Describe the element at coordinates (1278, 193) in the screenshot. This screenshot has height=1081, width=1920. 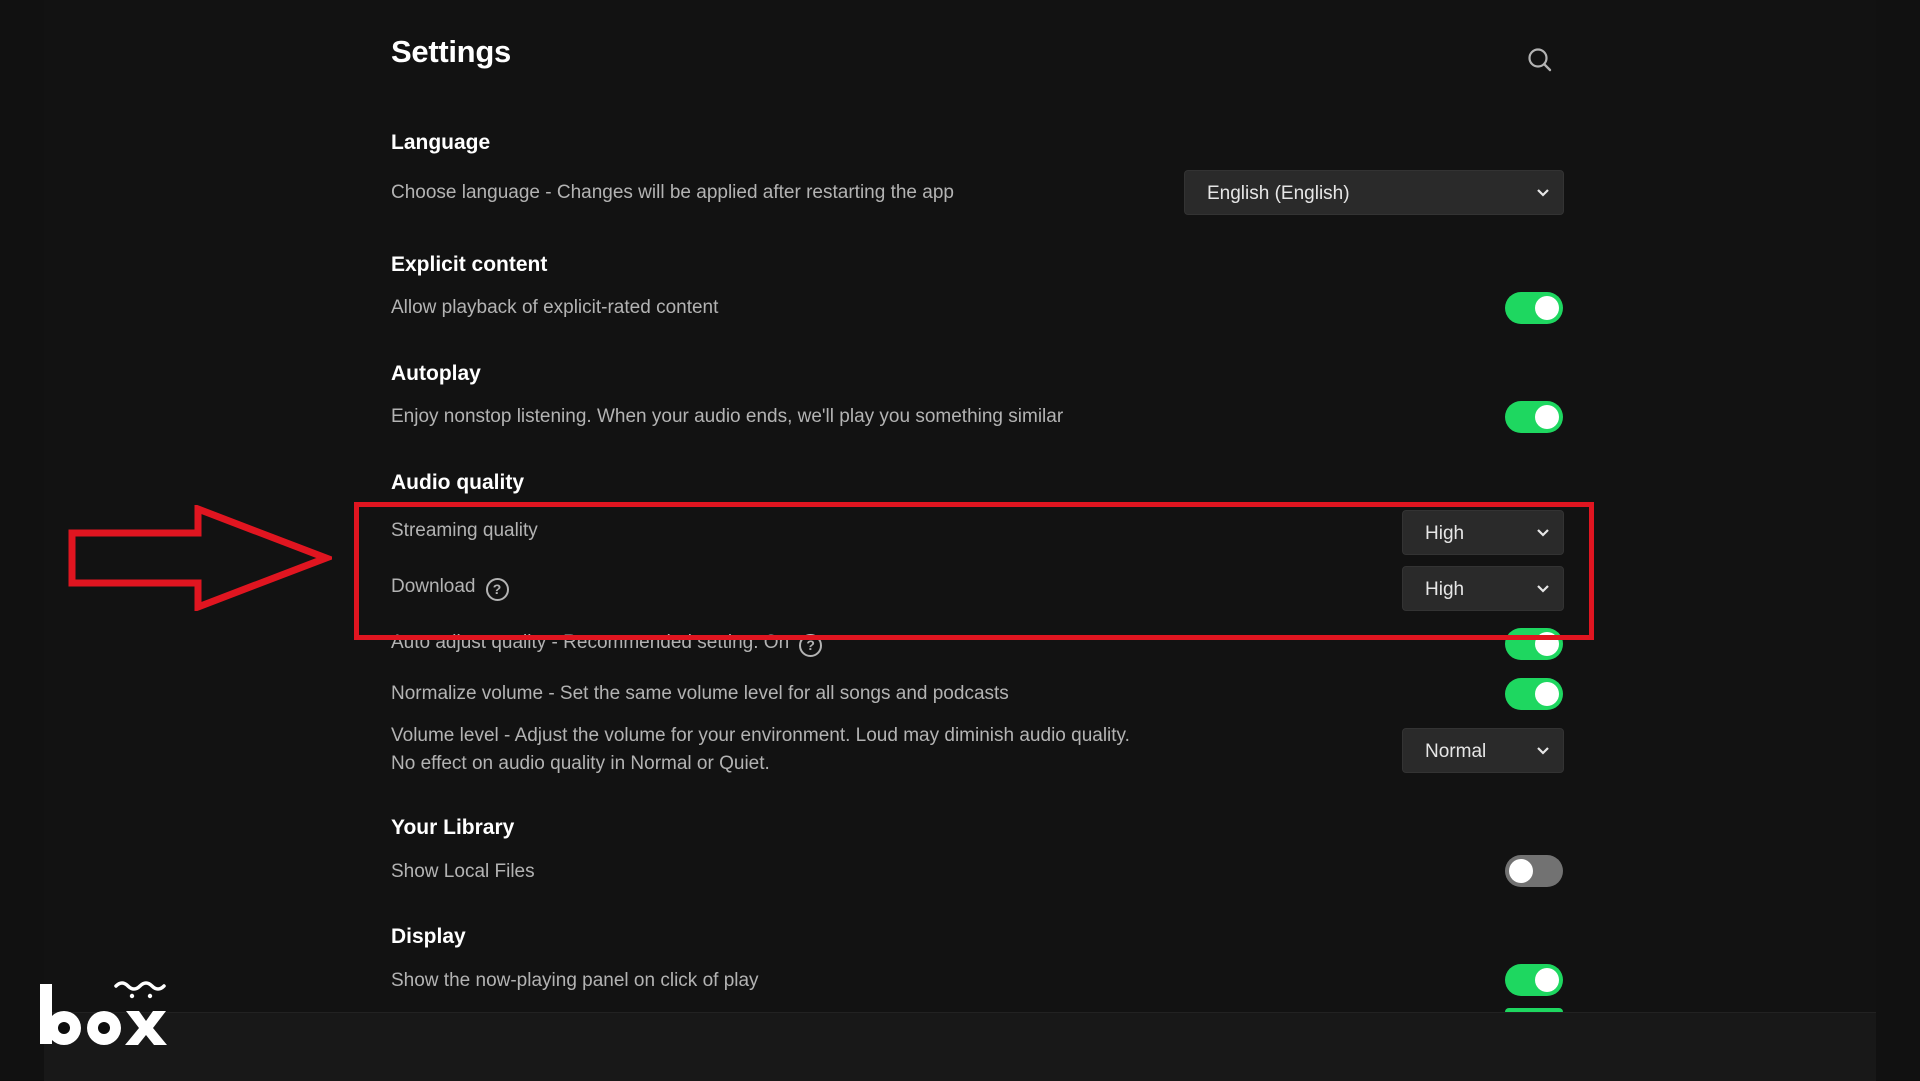
I see `language-select-value: English (English)` at that location.